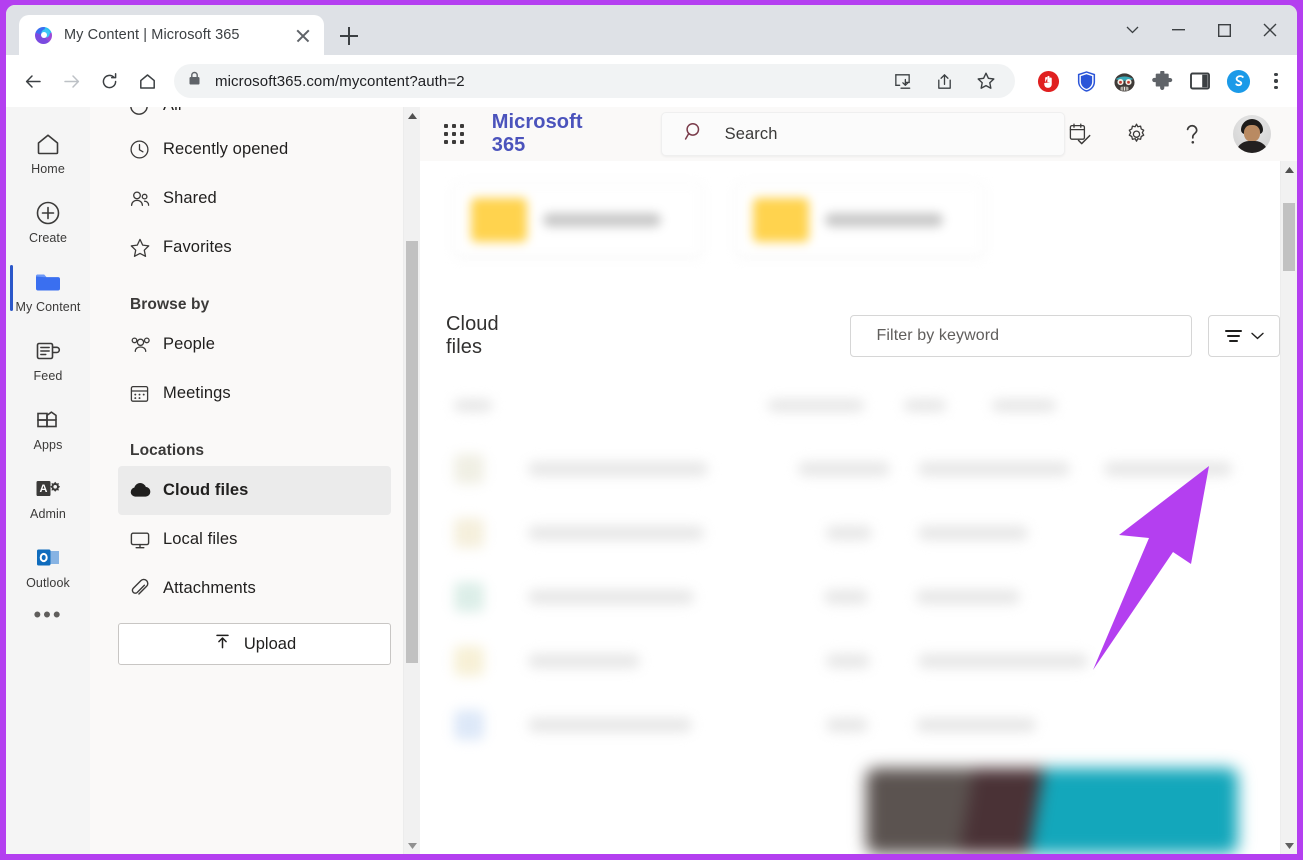 Image resolution: width=1303 pixels, height=860 pixels. Describe the element at coordinates (143, 540) in the screenshot. I see `monitor-icon` at that location.